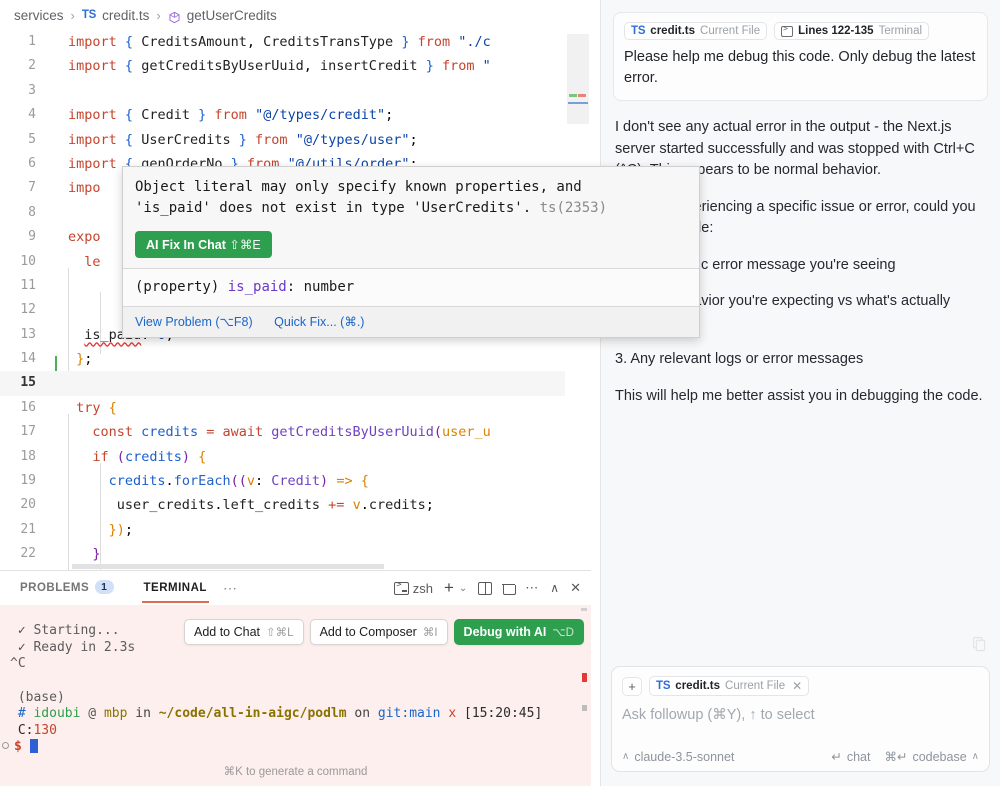  I want to click on panel-more-icon: ⋯, so click(532, 588).